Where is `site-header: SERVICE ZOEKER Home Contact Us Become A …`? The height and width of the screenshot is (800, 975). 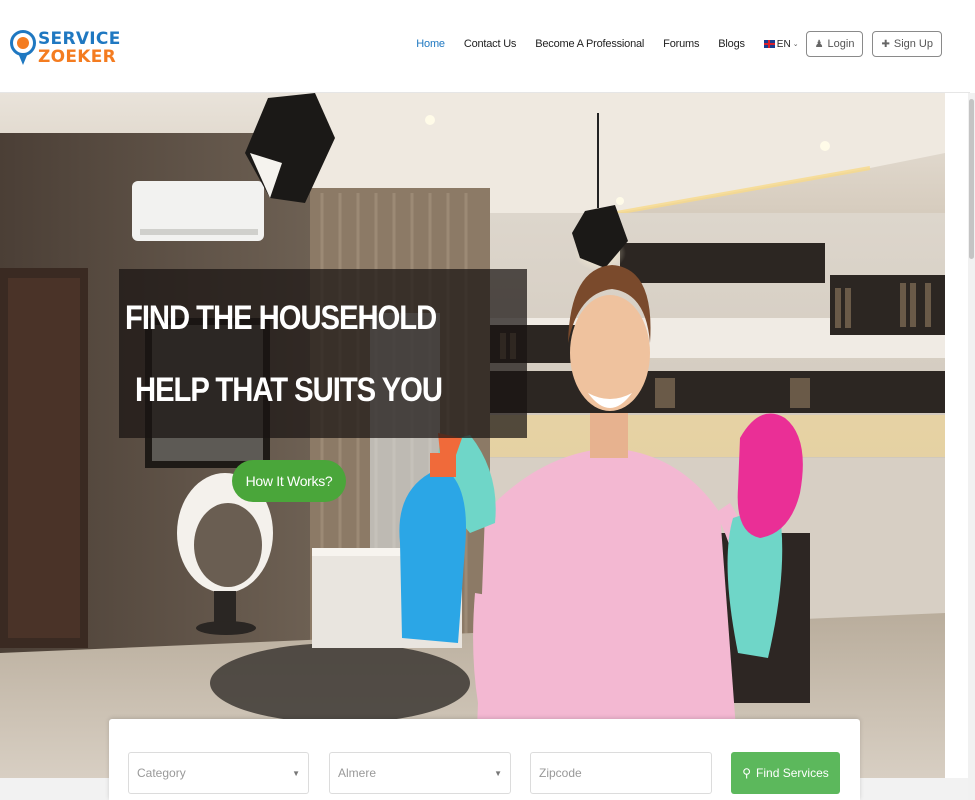 site-header: SERVICE ZOEKER Home Contact Us Become A … is located at coordinates (485, 46).